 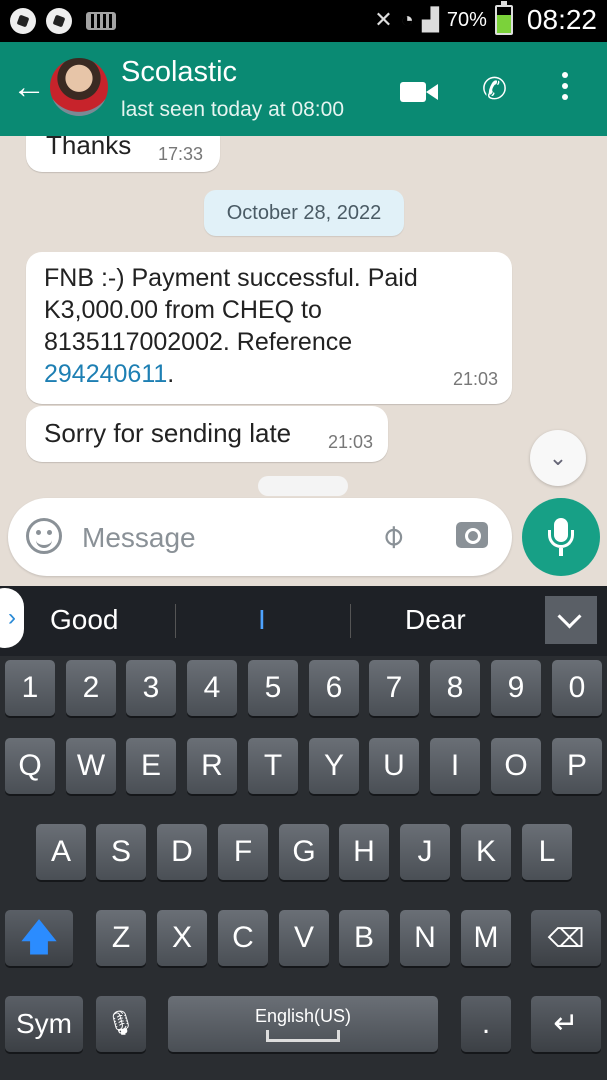 I want to click on key: A, so click(x=61, y=852).